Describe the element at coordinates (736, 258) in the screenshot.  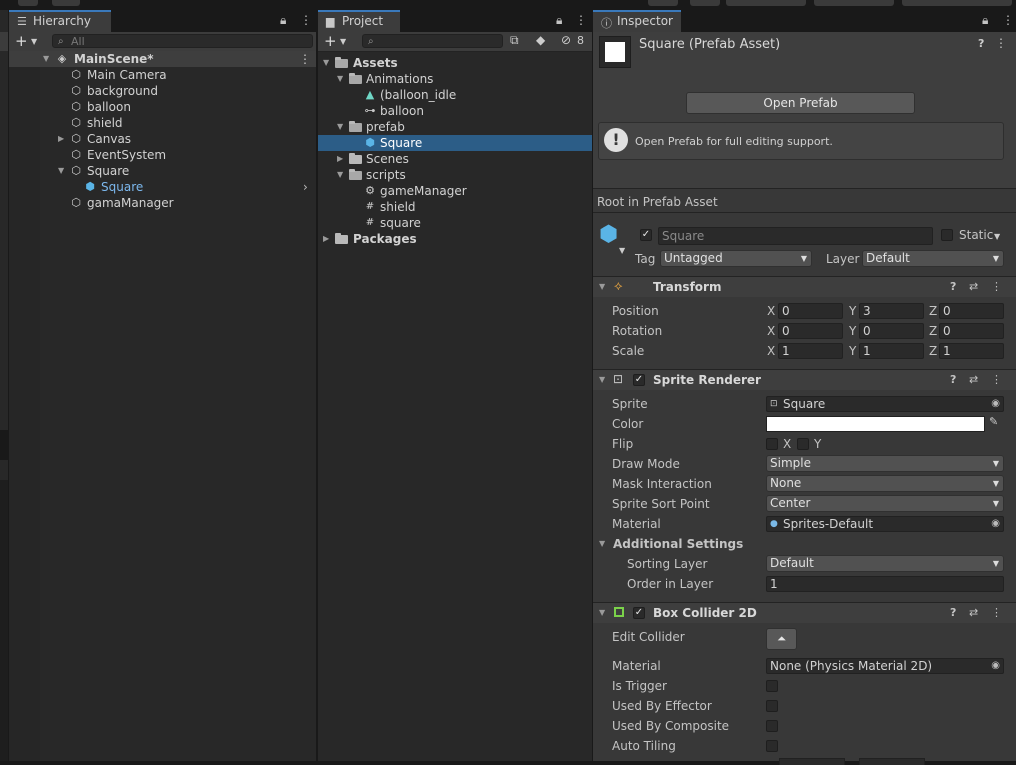
I see `tag-dropdown: Untagged ▼` at that location.